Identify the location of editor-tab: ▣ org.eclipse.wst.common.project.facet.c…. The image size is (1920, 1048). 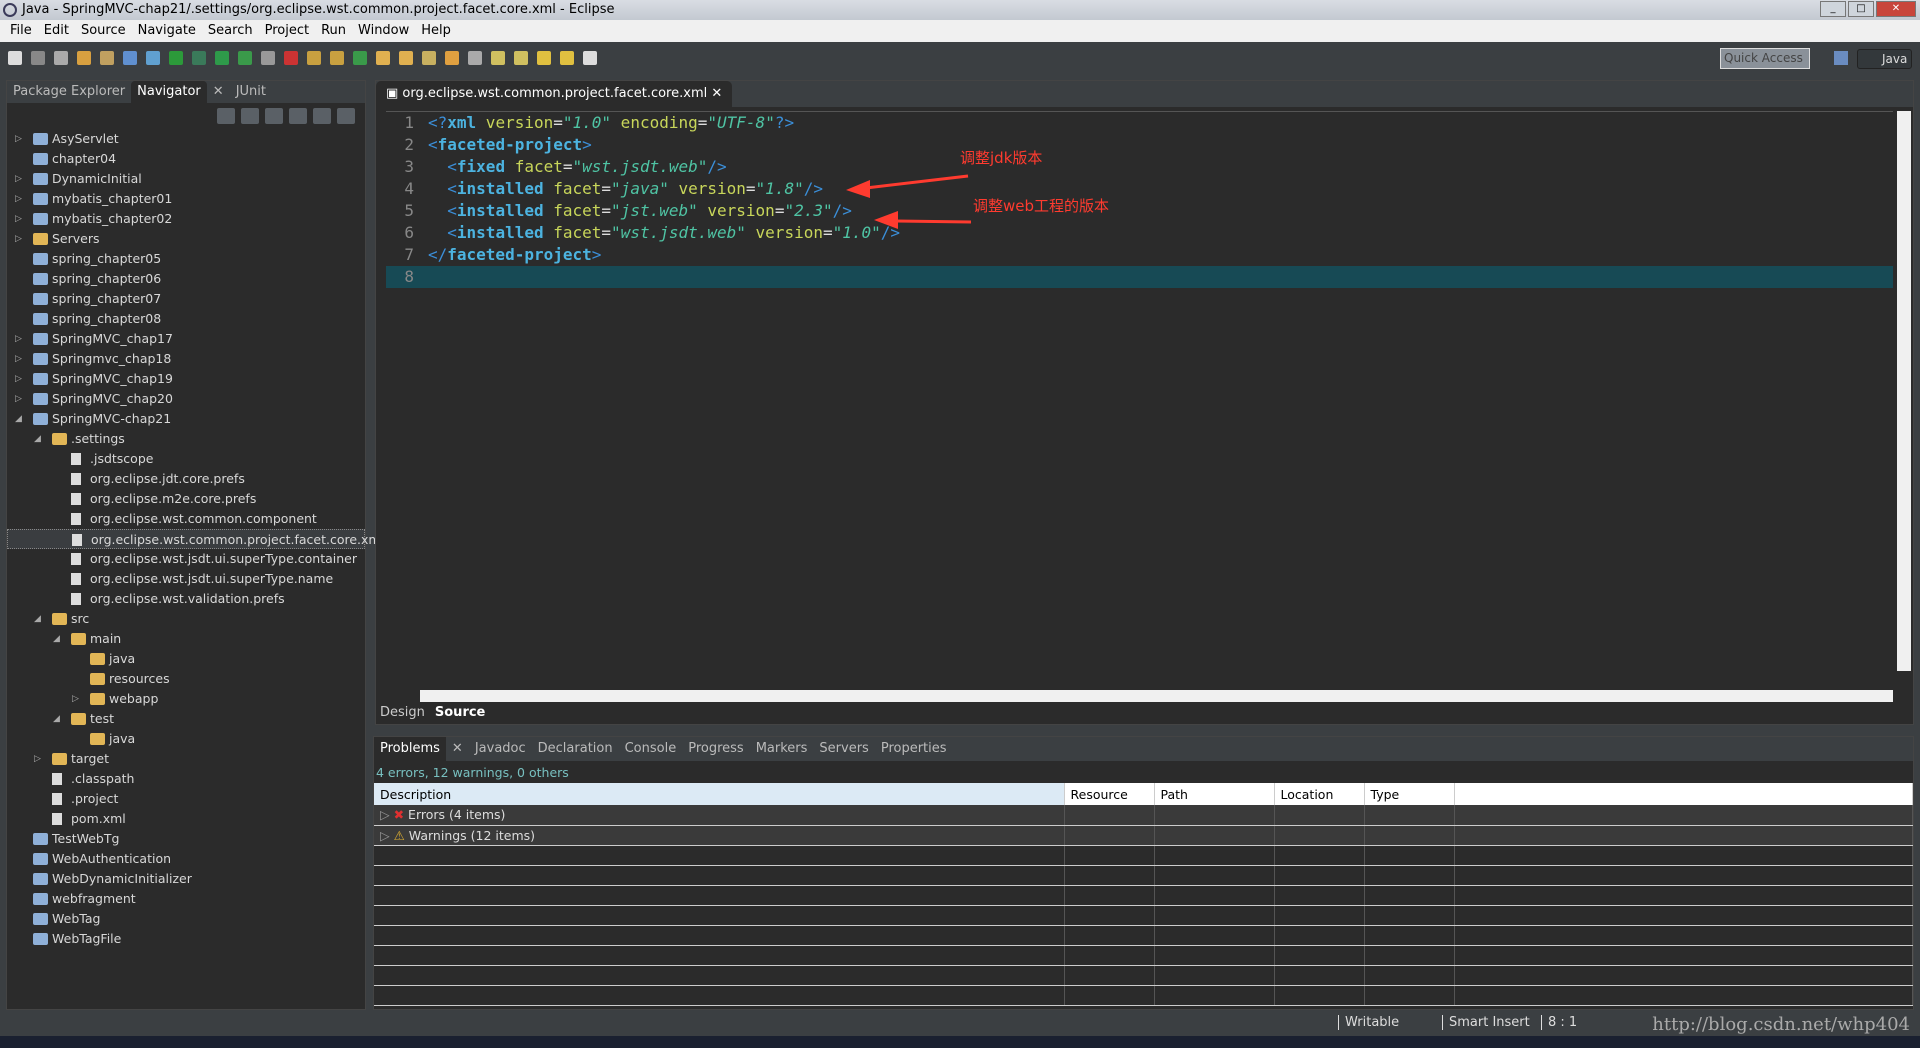
(554, 94).